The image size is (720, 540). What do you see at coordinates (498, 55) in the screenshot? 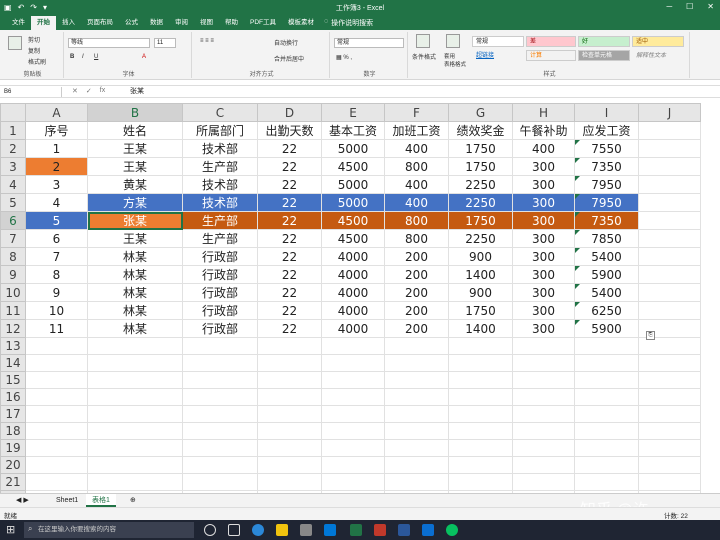
I see `style-hyperlink: 超链接` at bounding box center [498, 55].